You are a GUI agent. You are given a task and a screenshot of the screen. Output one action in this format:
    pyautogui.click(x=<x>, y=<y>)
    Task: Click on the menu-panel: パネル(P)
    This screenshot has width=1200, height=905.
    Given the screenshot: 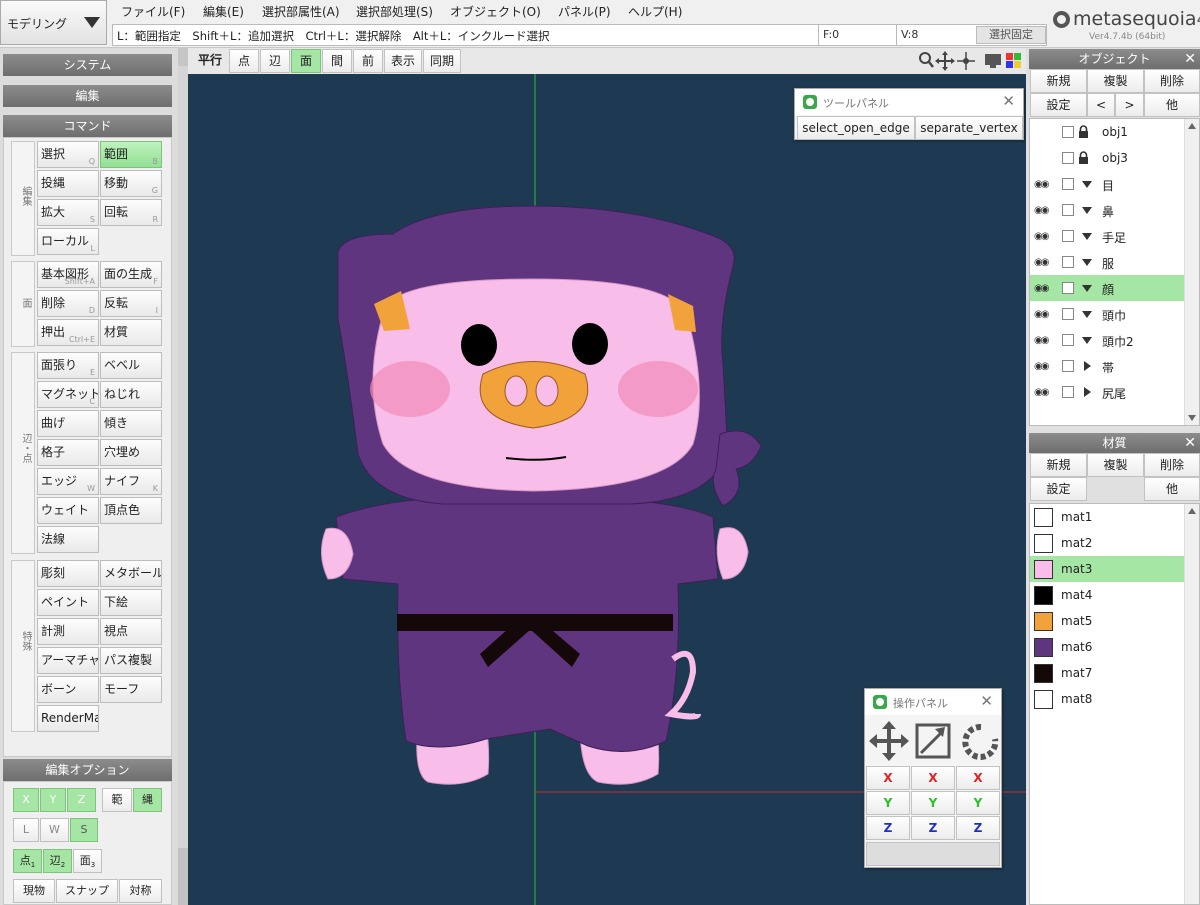 What is the action you would take?
    pyautogui.click(x=584, y=11)
    